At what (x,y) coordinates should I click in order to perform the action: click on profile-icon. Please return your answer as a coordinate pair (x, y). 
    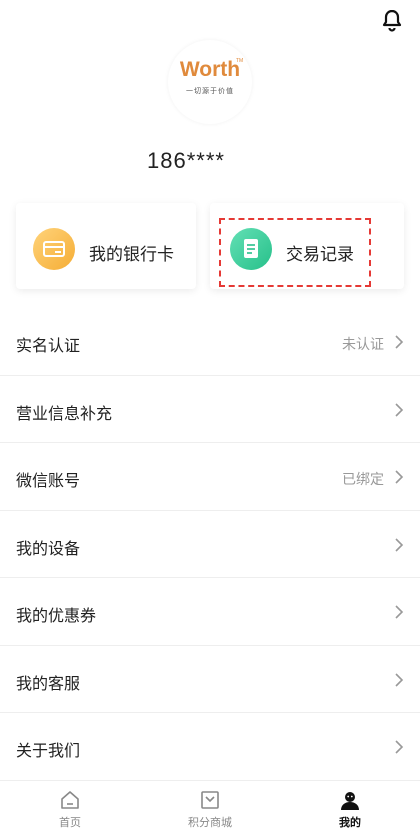
    Looking at the image, I should click on (350, 801).